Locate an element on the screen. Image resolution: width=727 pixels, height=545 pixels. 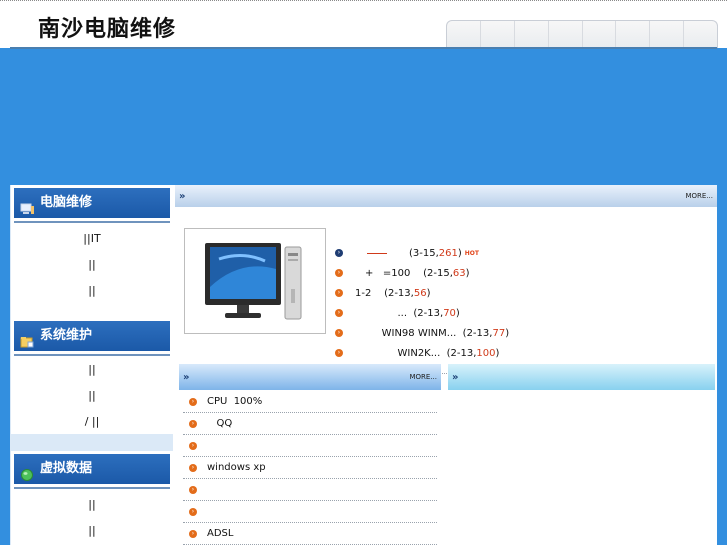
sidebar-section-header: 电脑维修 is located at coordinates (92, 203).